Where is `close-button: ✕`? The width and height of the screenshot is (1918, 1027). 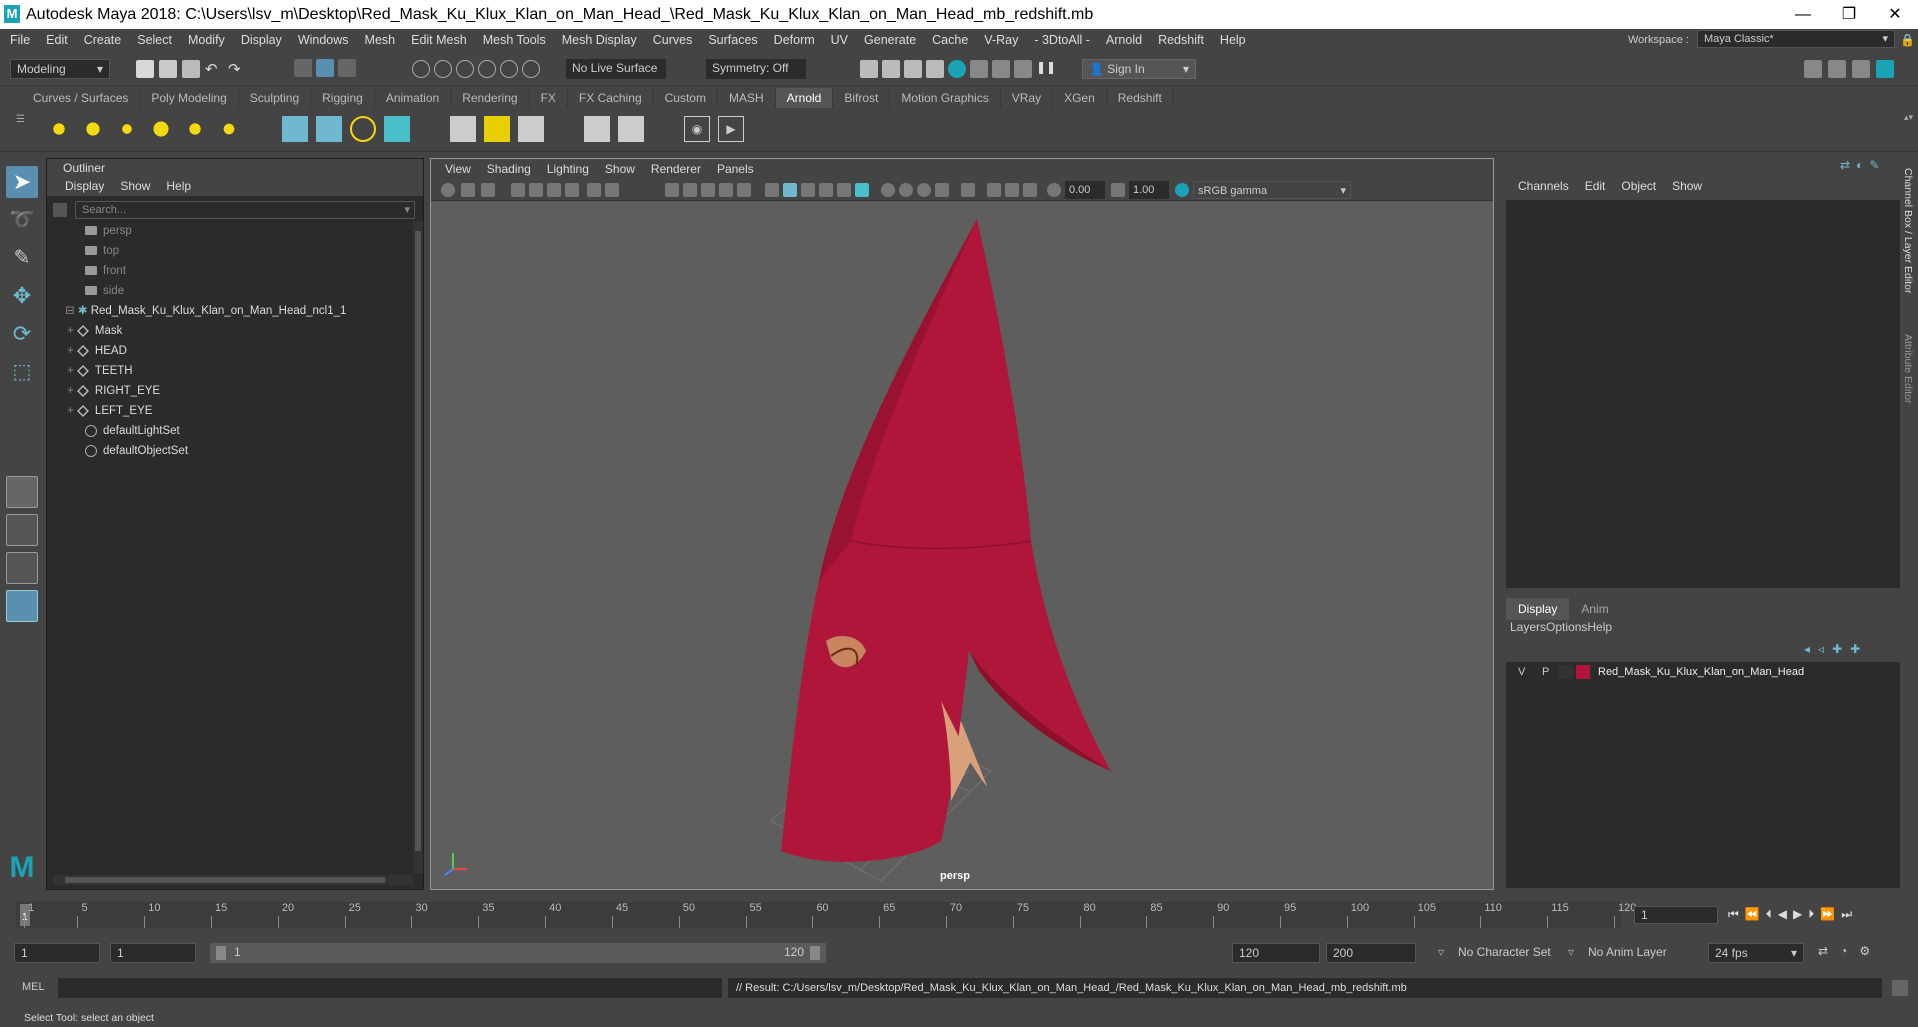
close-button: ✕ is located at coordinates (1895, 14).